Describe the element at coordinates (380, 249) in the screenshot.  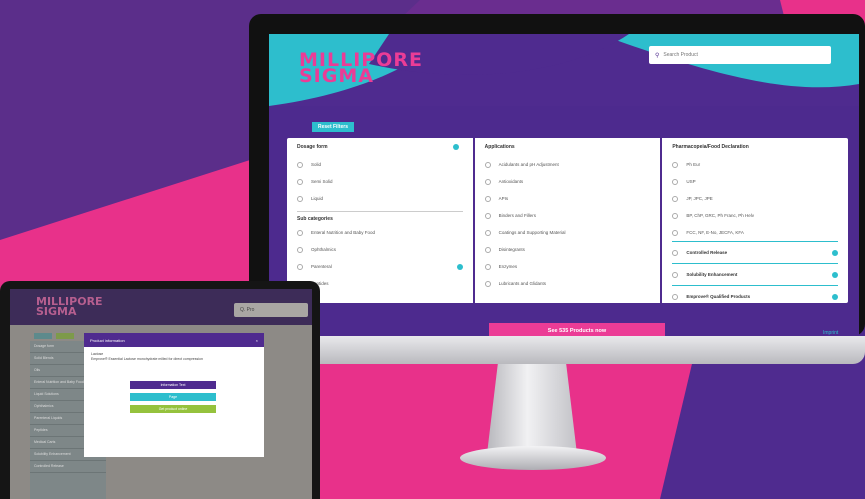
I see `filter-option: Ophthalmics` at that location.